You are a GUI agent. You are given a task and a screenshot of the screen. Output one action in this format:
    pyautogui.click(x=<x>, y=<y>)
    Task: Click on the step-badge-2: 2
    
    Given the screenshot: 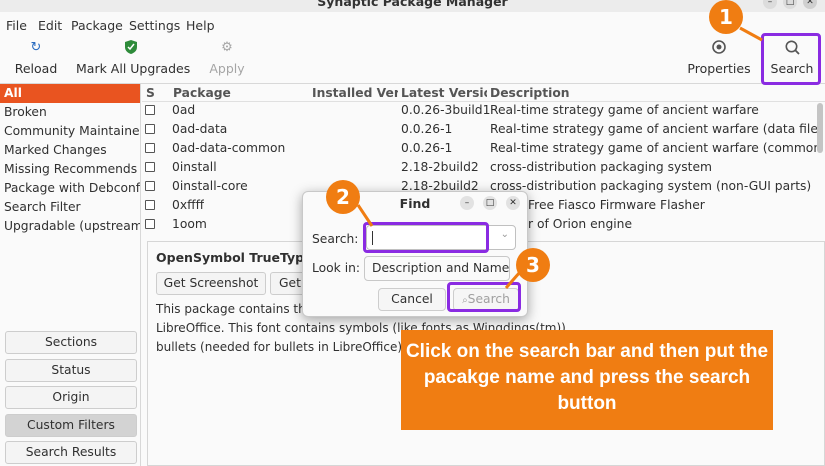 What is the action you would take?
    pyautogui.click(x=343, y=197)
    